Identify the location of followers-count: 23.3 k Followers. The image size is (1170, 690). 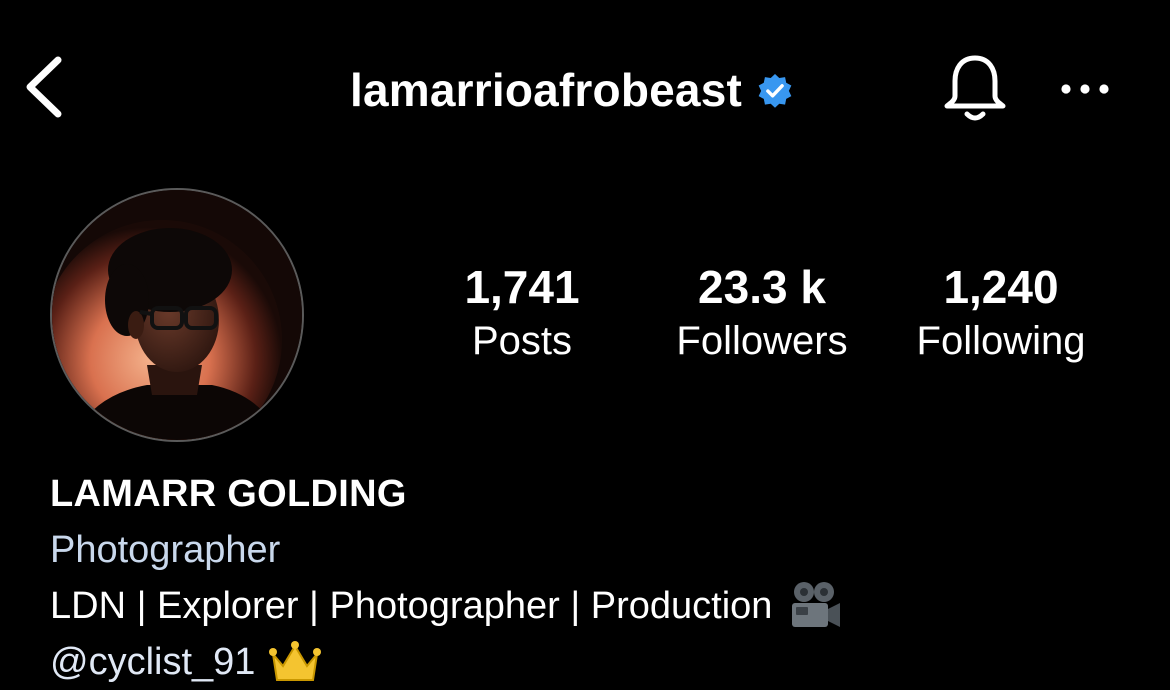
(762, 312).